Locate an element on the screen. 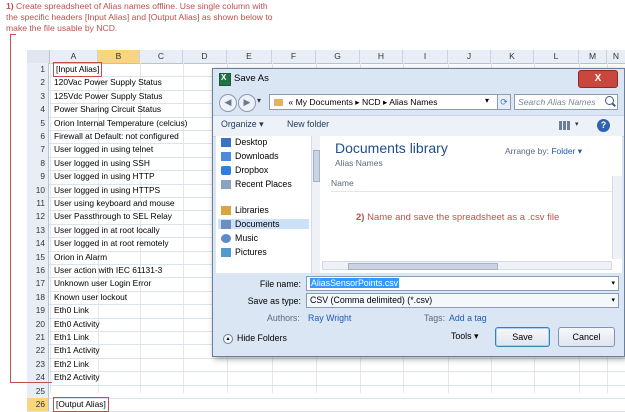 The height and width of the screenshot is (412, 625). cell-a: User using keyboard and mouse is located at coordinates (114, 203).